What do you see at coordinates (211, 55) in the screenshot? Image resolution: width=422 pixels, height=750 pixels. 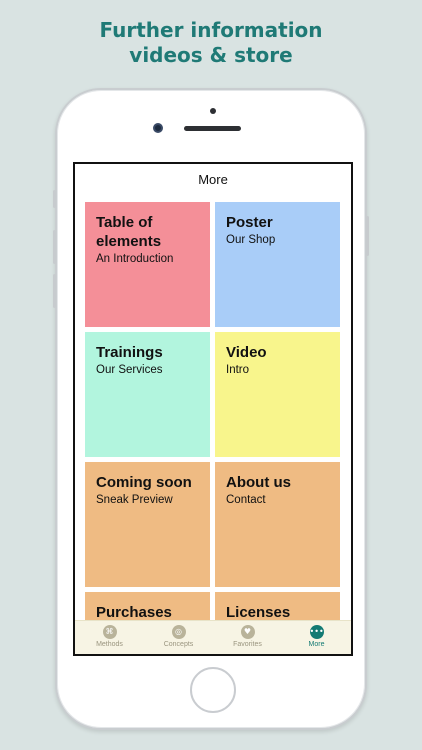 I see `headline-line-2: videos & store` at bounding box center [211, 55].